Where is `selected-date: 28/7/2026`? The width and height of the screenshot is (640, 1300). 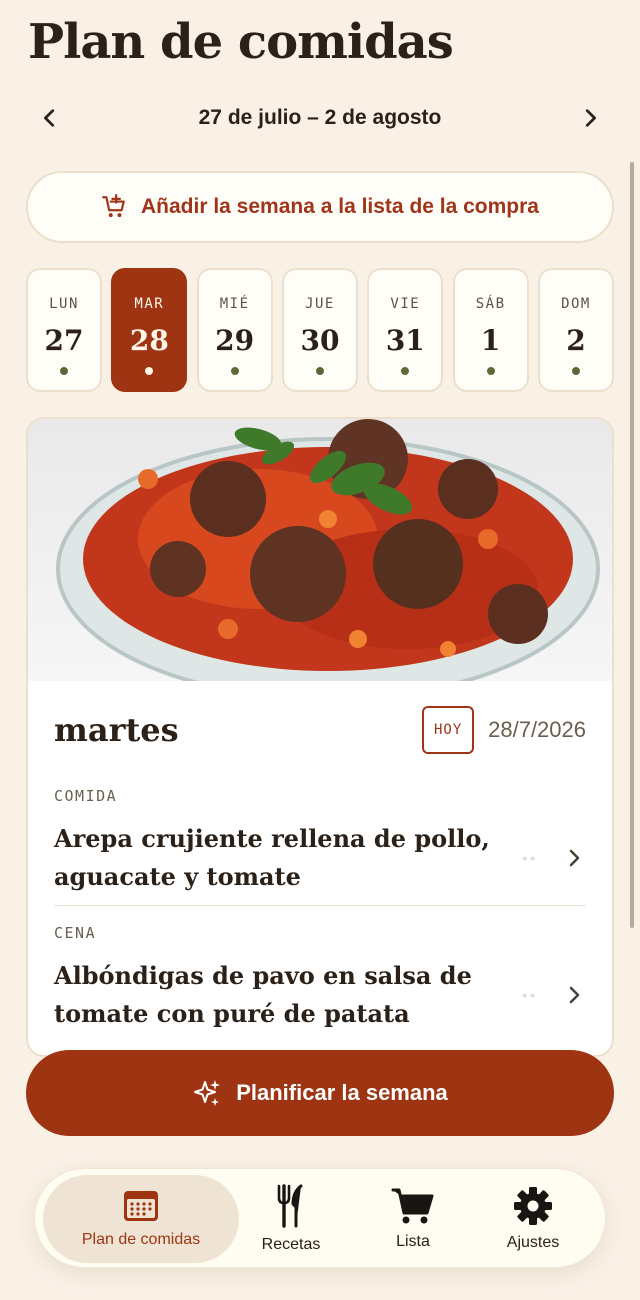
selected-date: 28/7/2026 is located at coordinates (537, 729).